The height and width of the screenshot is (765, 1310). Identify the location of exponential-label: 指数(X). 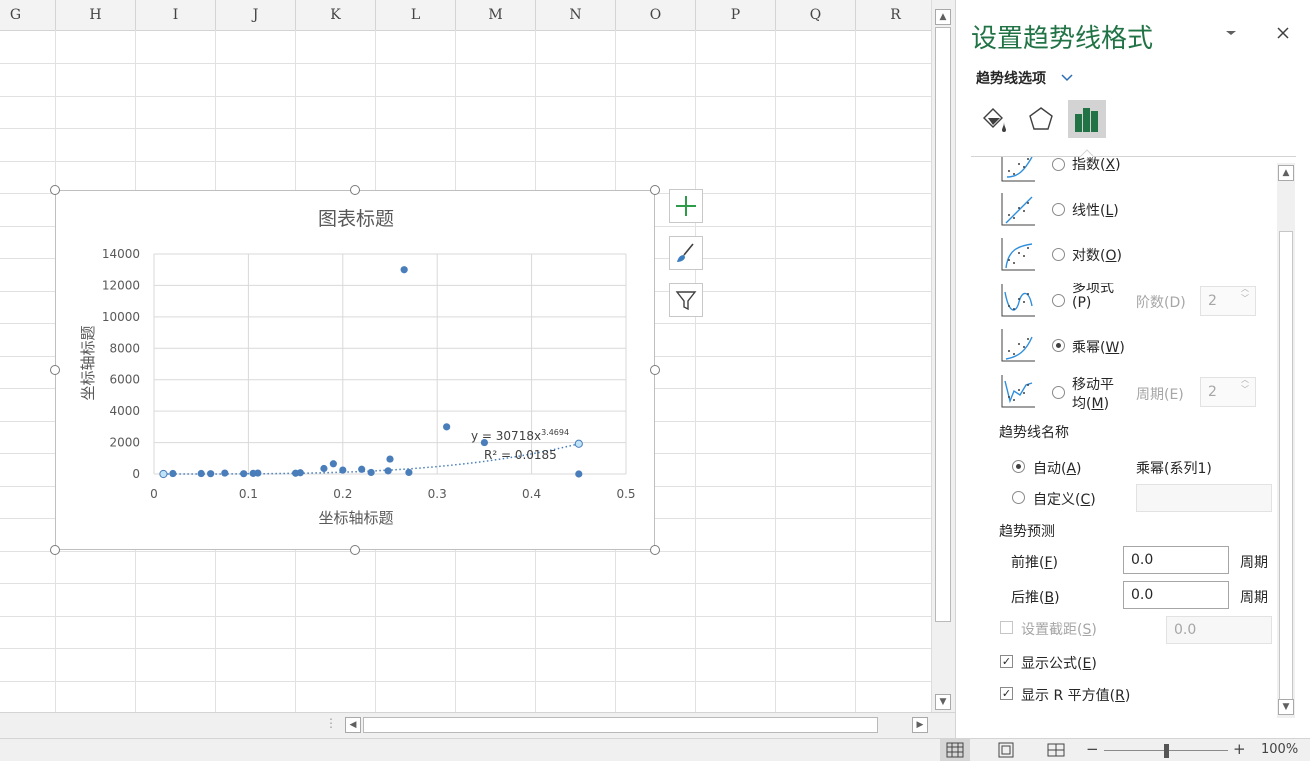
(1096, 165).